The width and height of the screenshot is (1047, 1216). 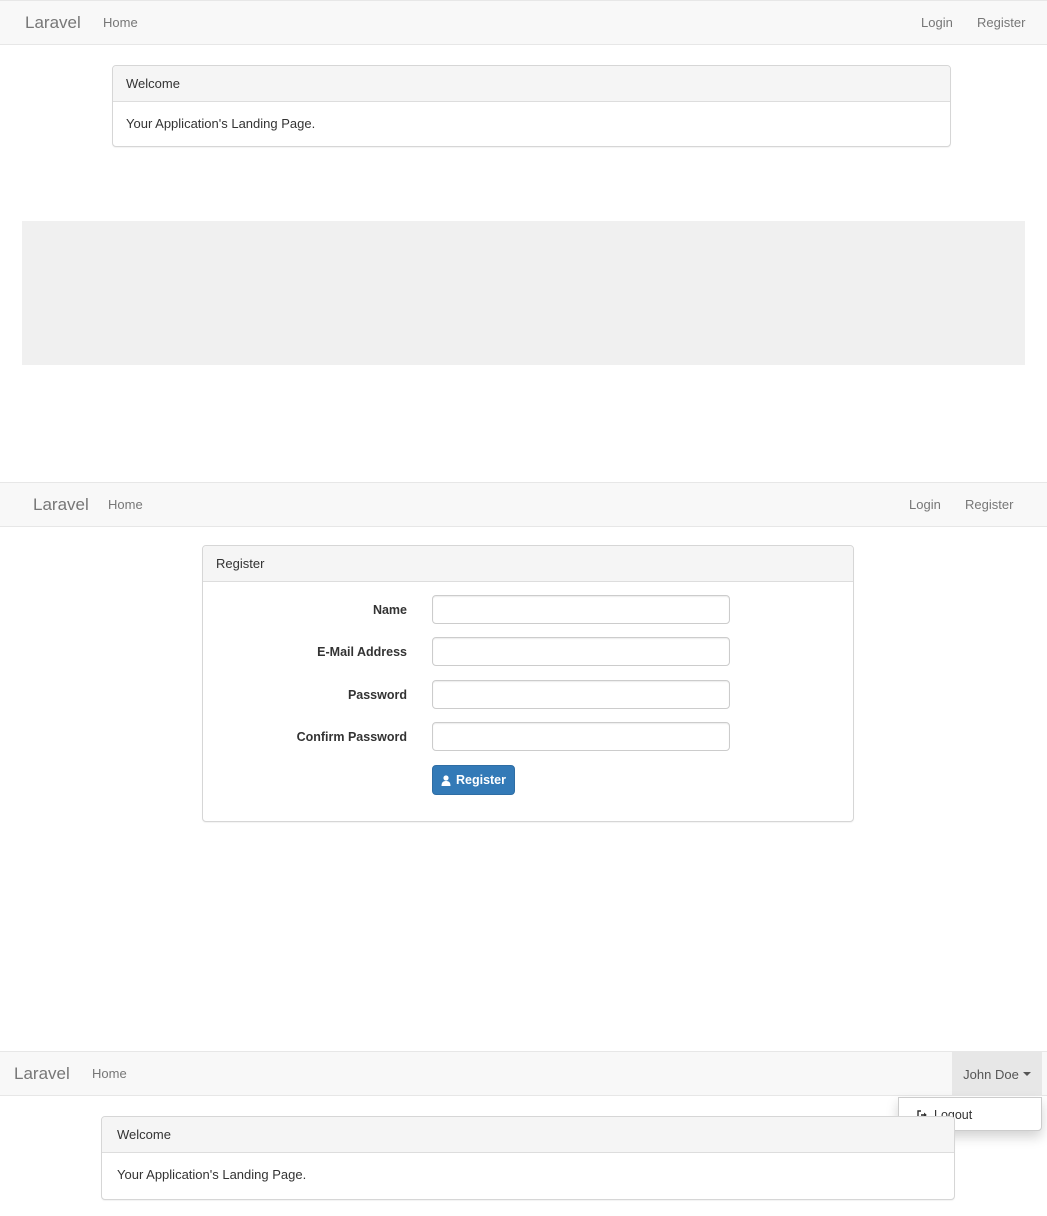 What do you see at coordinates (362, 652) in the screenshot?
I see `email-label: E-Mail Address` at bounding box center [362, 652].